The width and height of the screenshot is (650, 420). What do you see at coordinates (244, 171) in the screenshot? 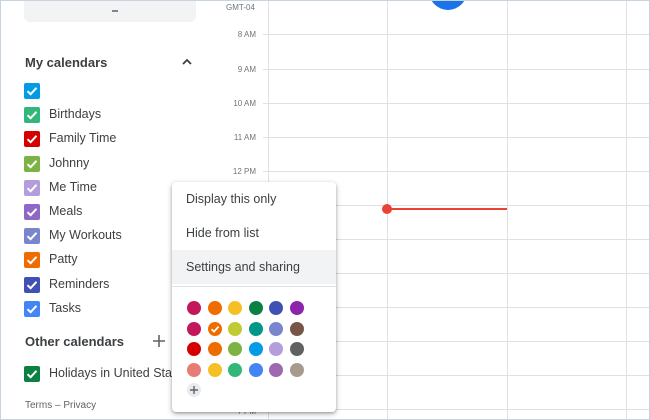
I see `hour-label: 12 PM` at bounding box center [244, 171].